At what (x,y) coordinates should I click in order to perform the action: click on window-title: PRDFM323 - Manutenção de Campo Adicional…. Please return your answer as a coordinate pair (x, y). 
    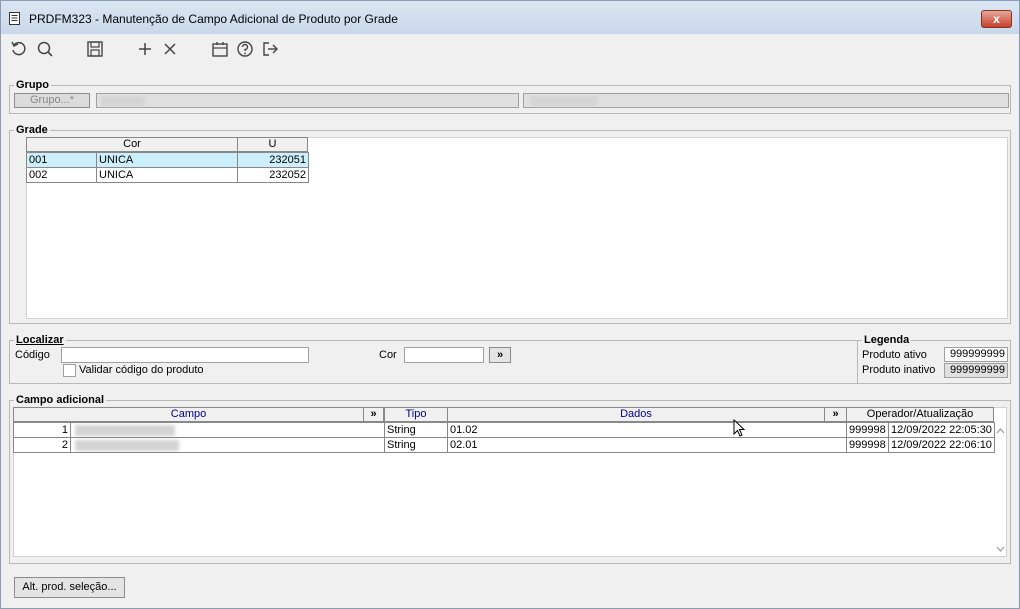
    Looking at the image, I should click on (213, 19).